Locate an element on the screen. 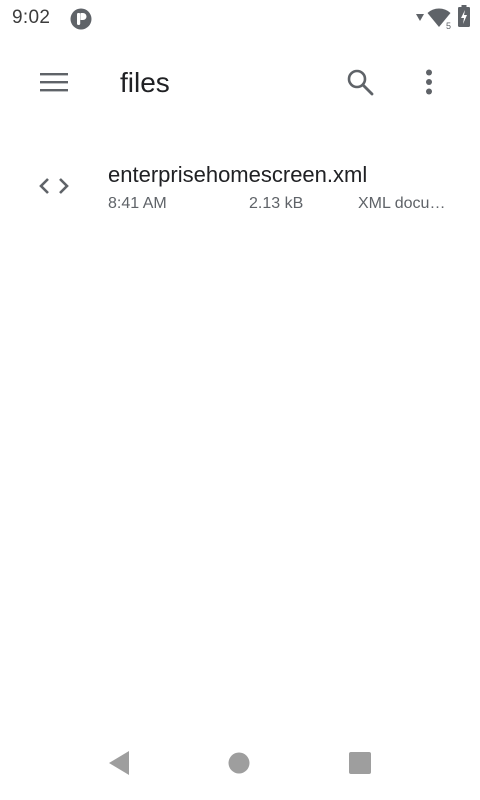  home-button is located at coordinates (239, 765).